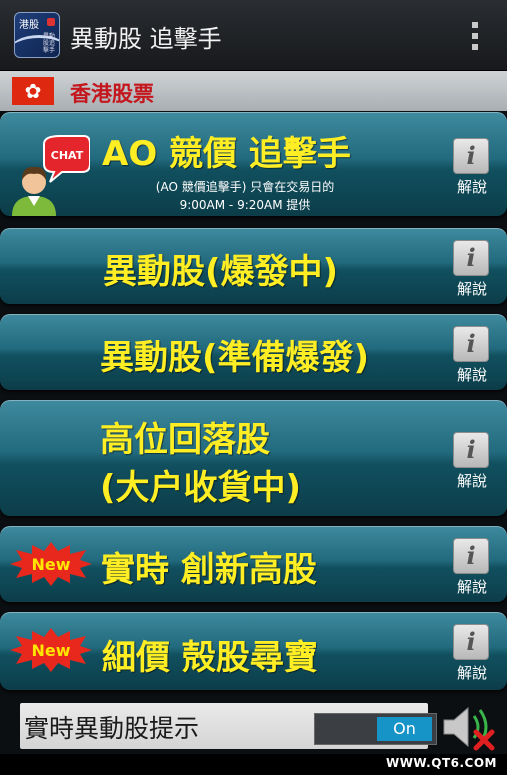 Image resolution: width=507 pixels, height=775 pixels. I want to click on watermark-bar: WWW.QT6.COM, so click(253, 764).